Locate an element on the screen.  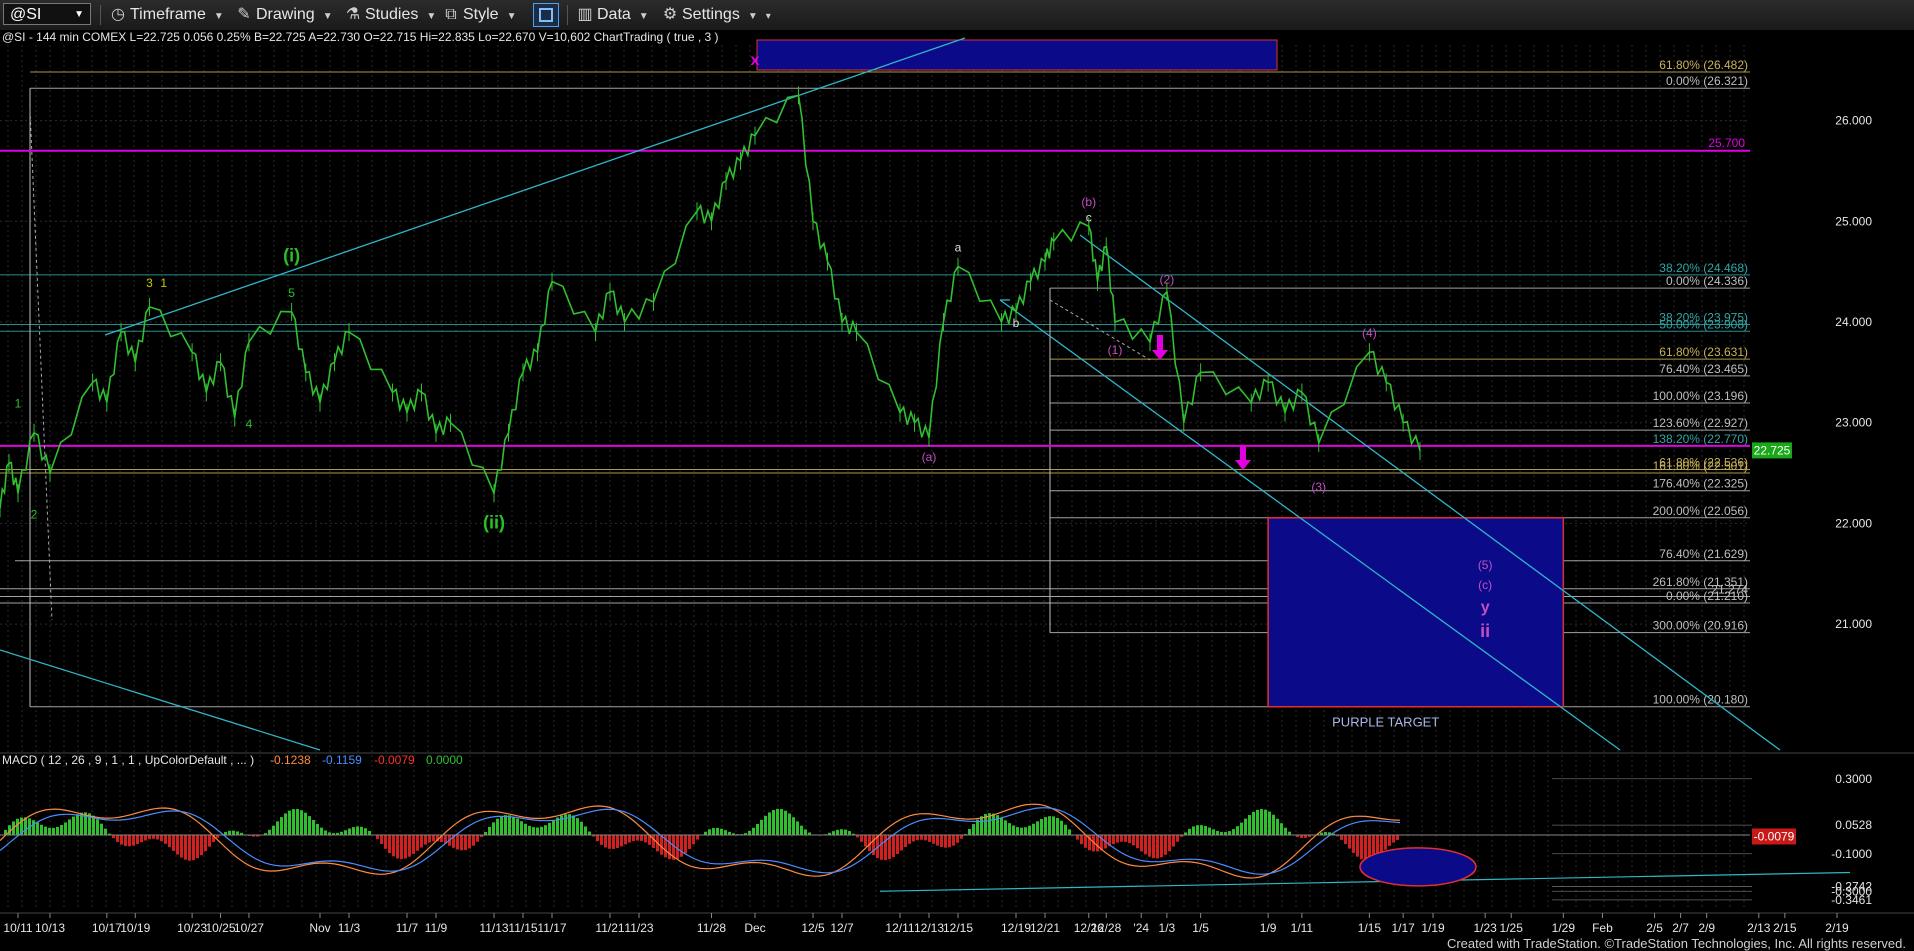
time-tick-label: 10/25 is located at coordinates (221, 928).